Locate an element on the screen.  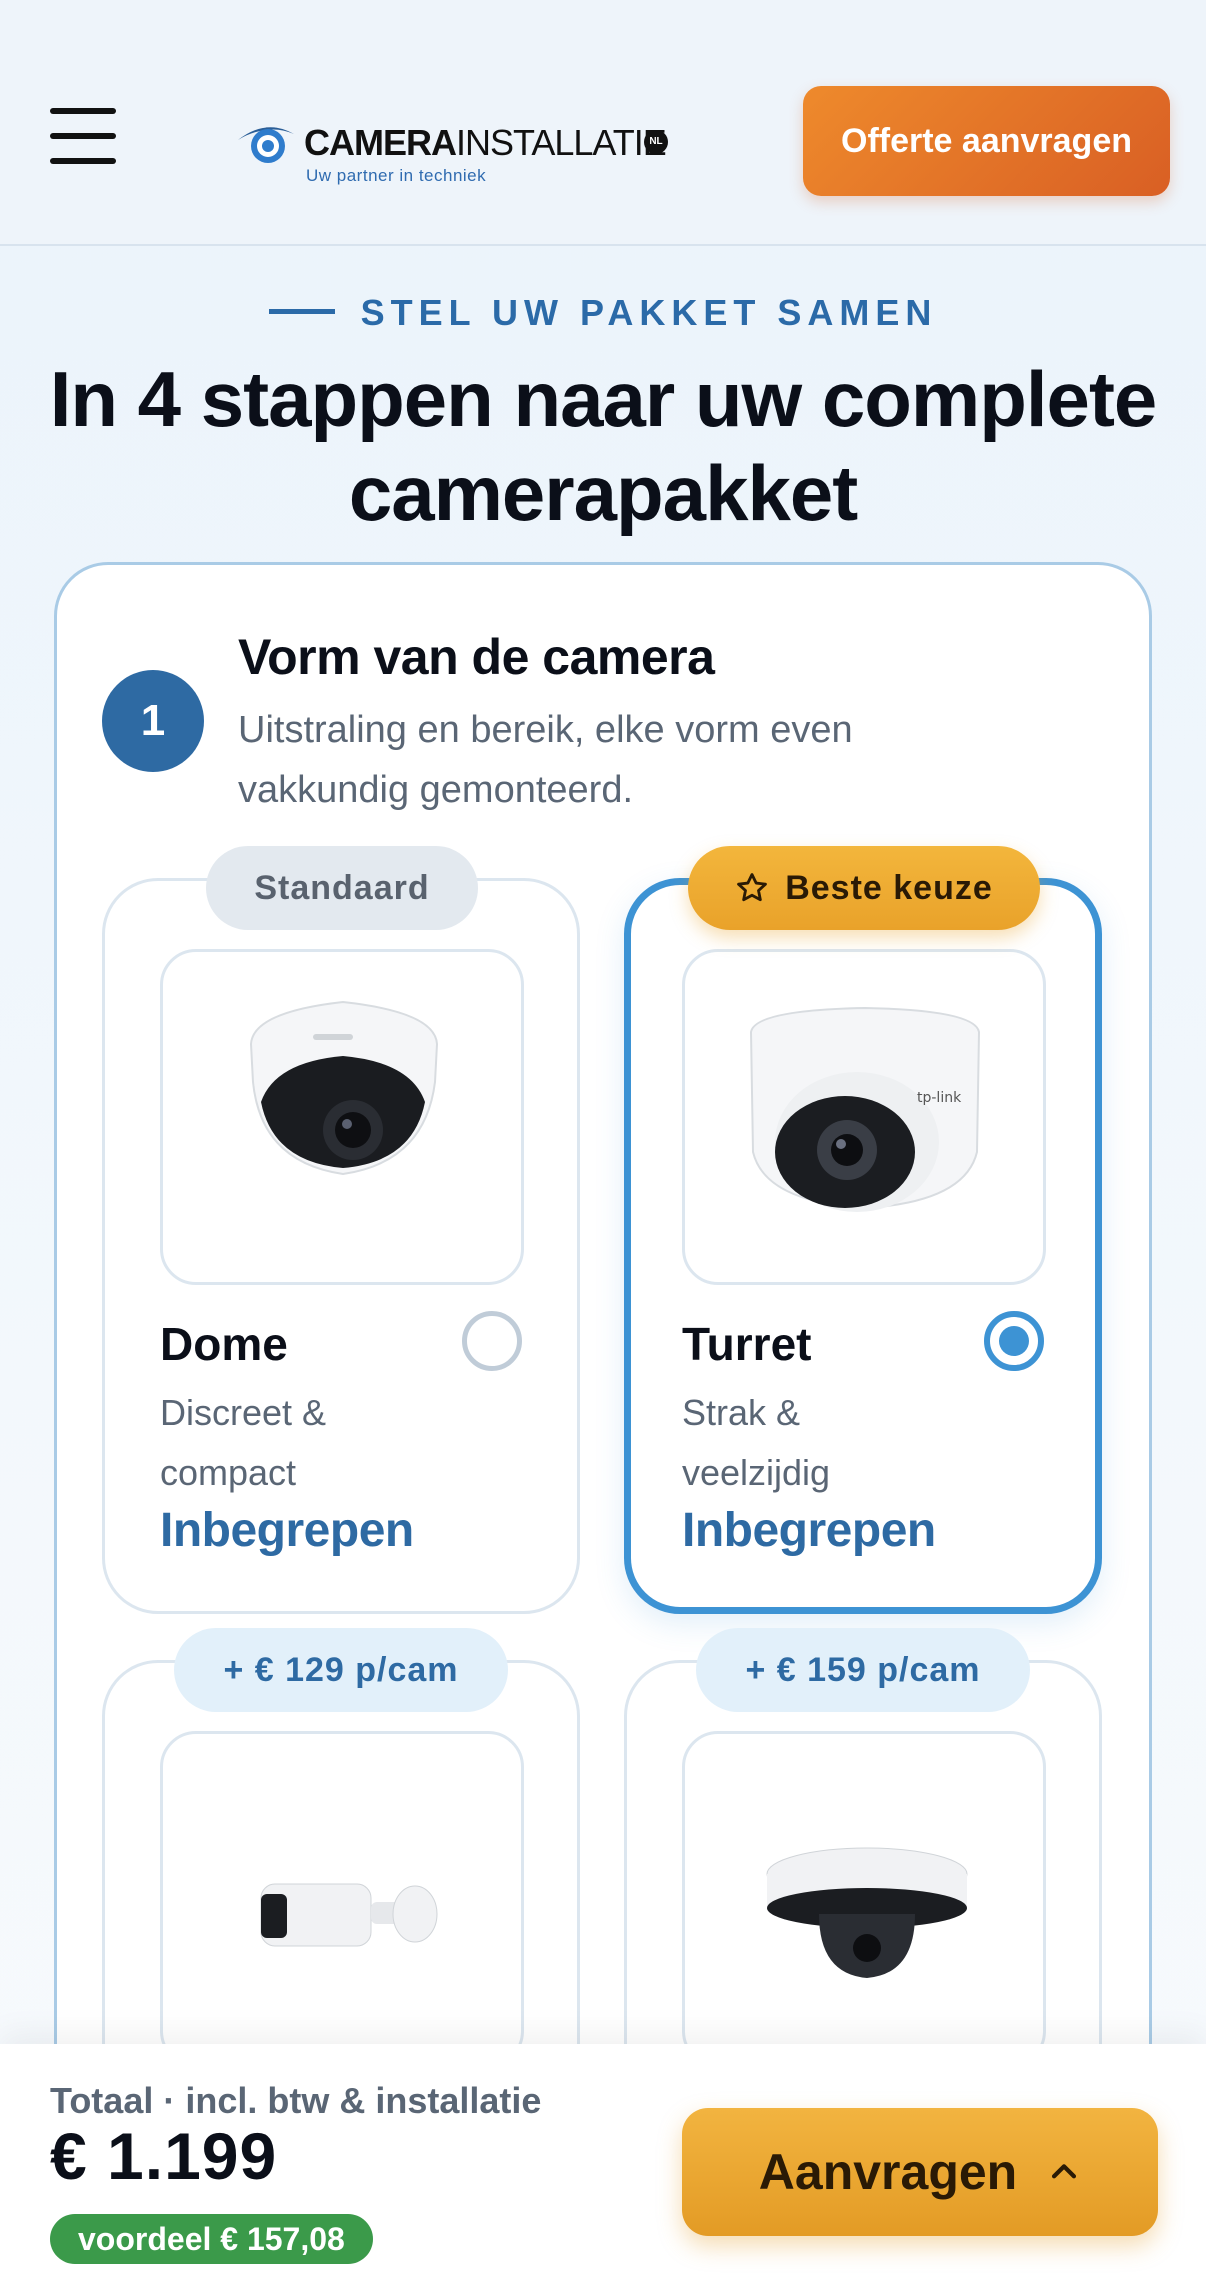
ptz-camera-icon is located at coordinates (867, 1912).